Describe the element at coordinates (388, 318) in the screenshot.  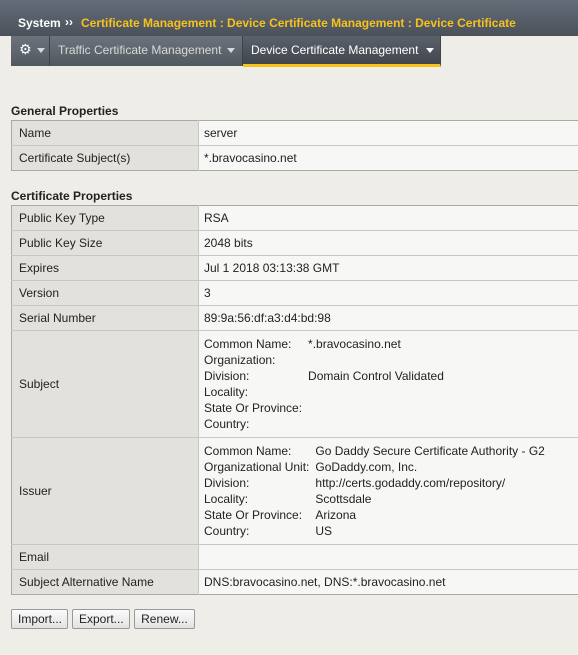
I see `serial-number-value: 89:9a:56:df:a3:d4:bd:98` at that location.